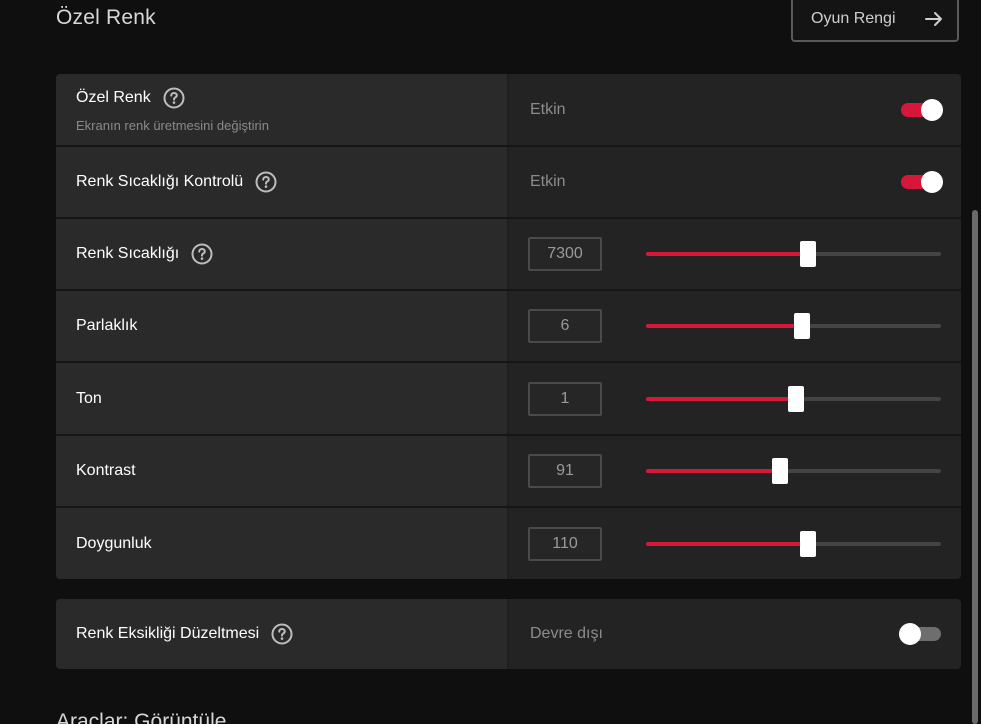 Image resolution: width=981 pixels, height=724 pixels. Describe the element at coordinates (168, 633) in the screenshot. I see `color-deficiency-label: Renk Eksikliği Düzeltmesi` at that location.